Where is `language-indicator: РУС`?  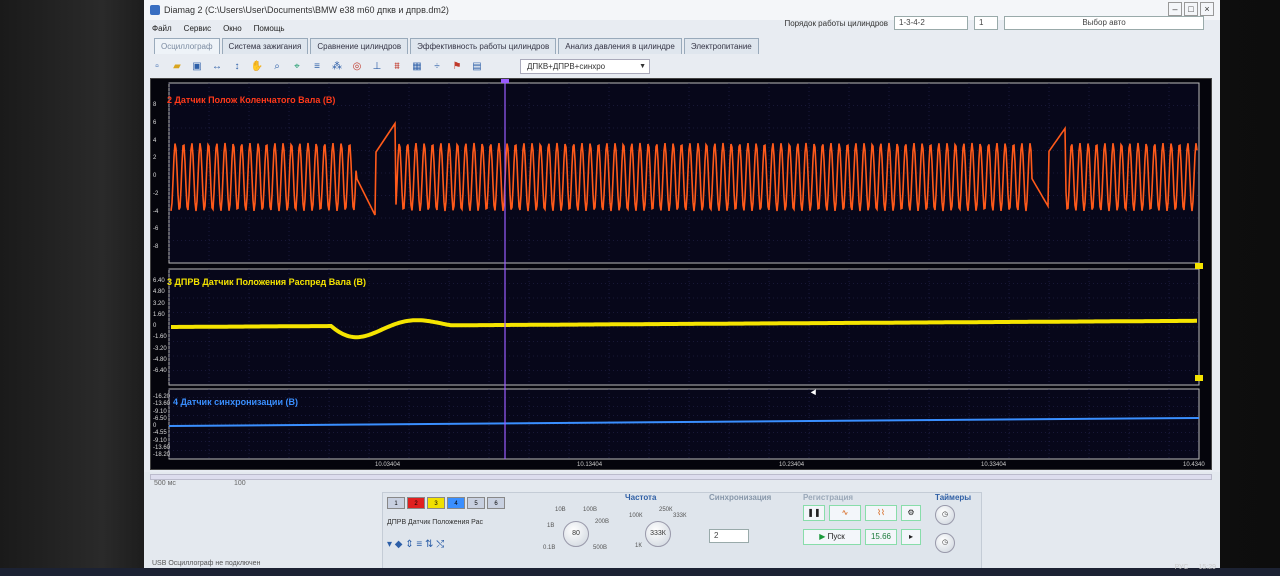 language-indicator: РУС is located at coordinates (1181, 567).